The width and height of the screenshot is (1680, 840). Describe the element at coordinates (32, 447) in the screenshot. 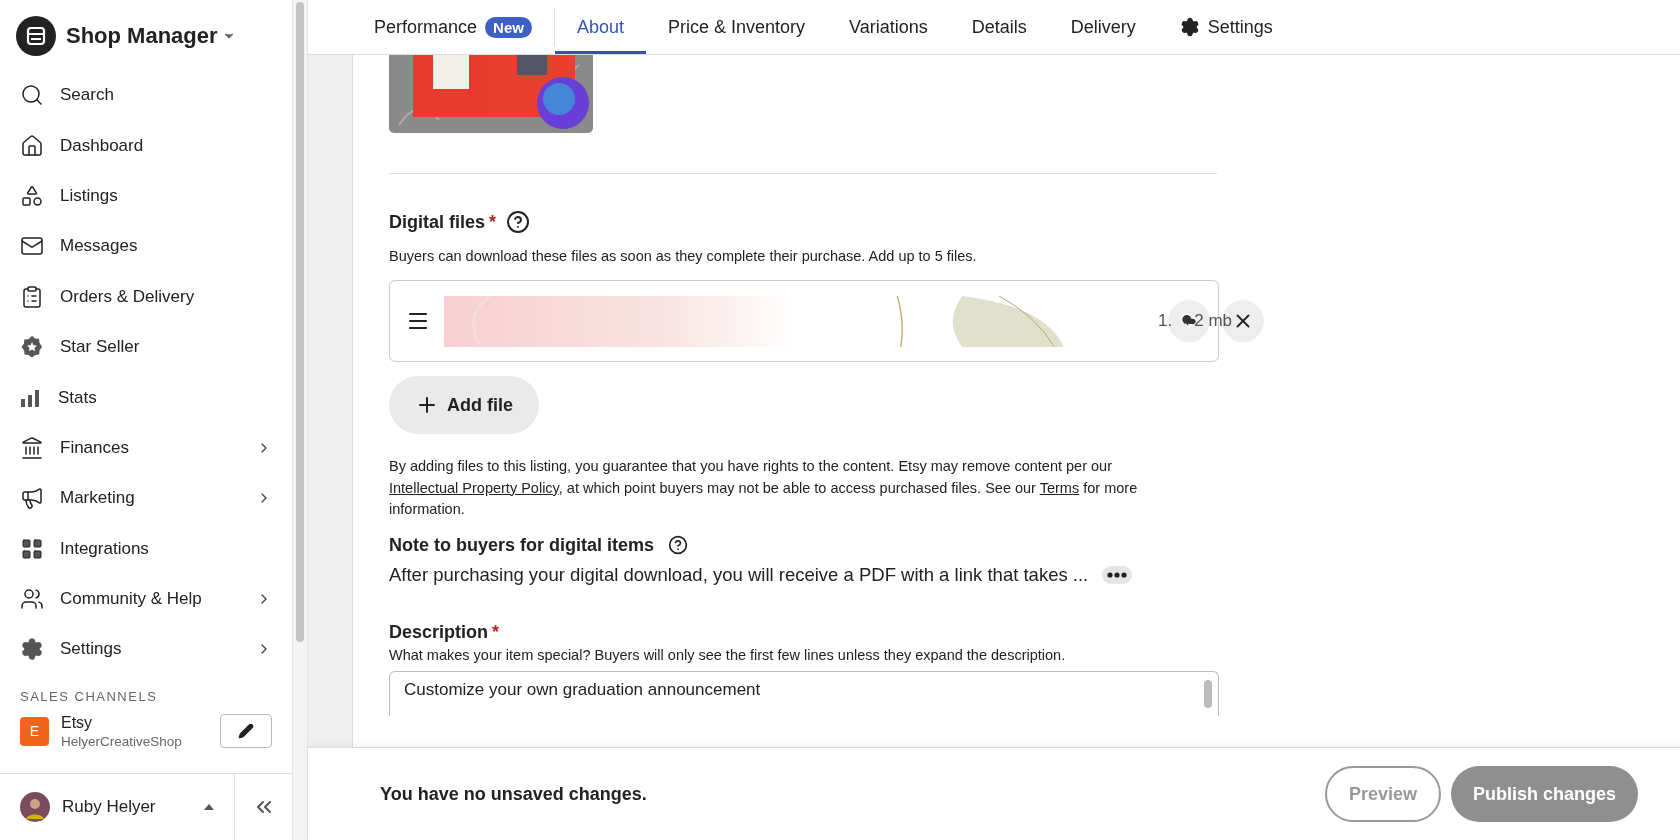

I see `bank-icon` at that location.